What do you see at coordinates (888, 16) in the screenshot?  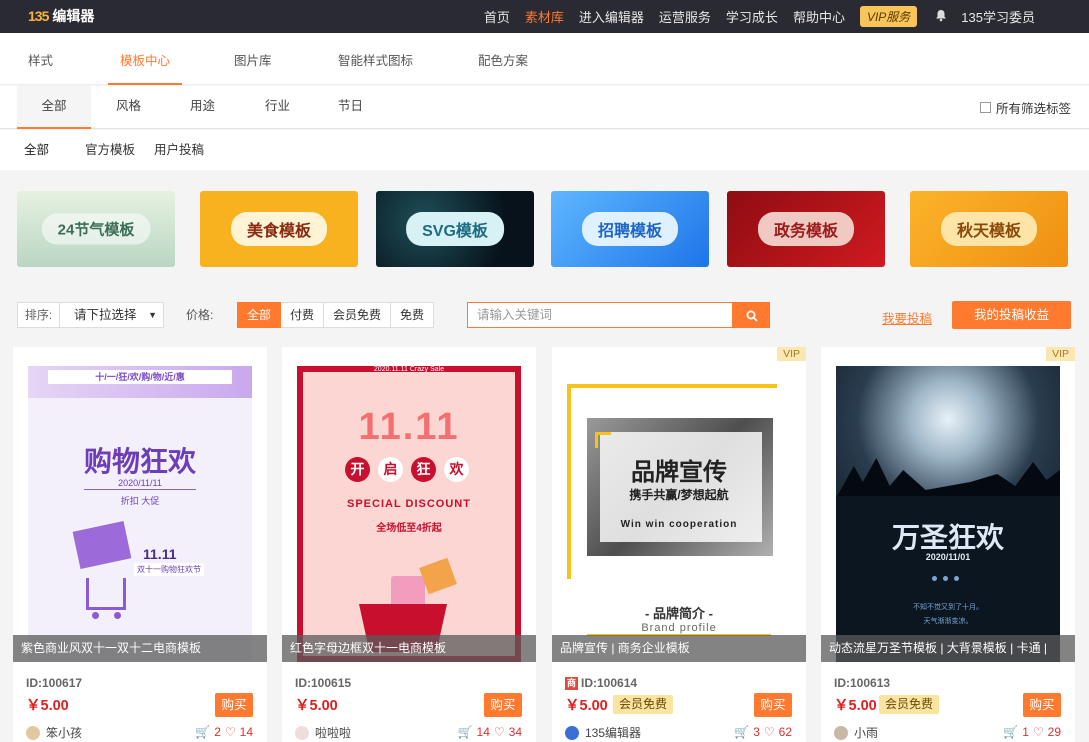 I see `vip-service-button: VIP服务` at bounding box center [888, 16].